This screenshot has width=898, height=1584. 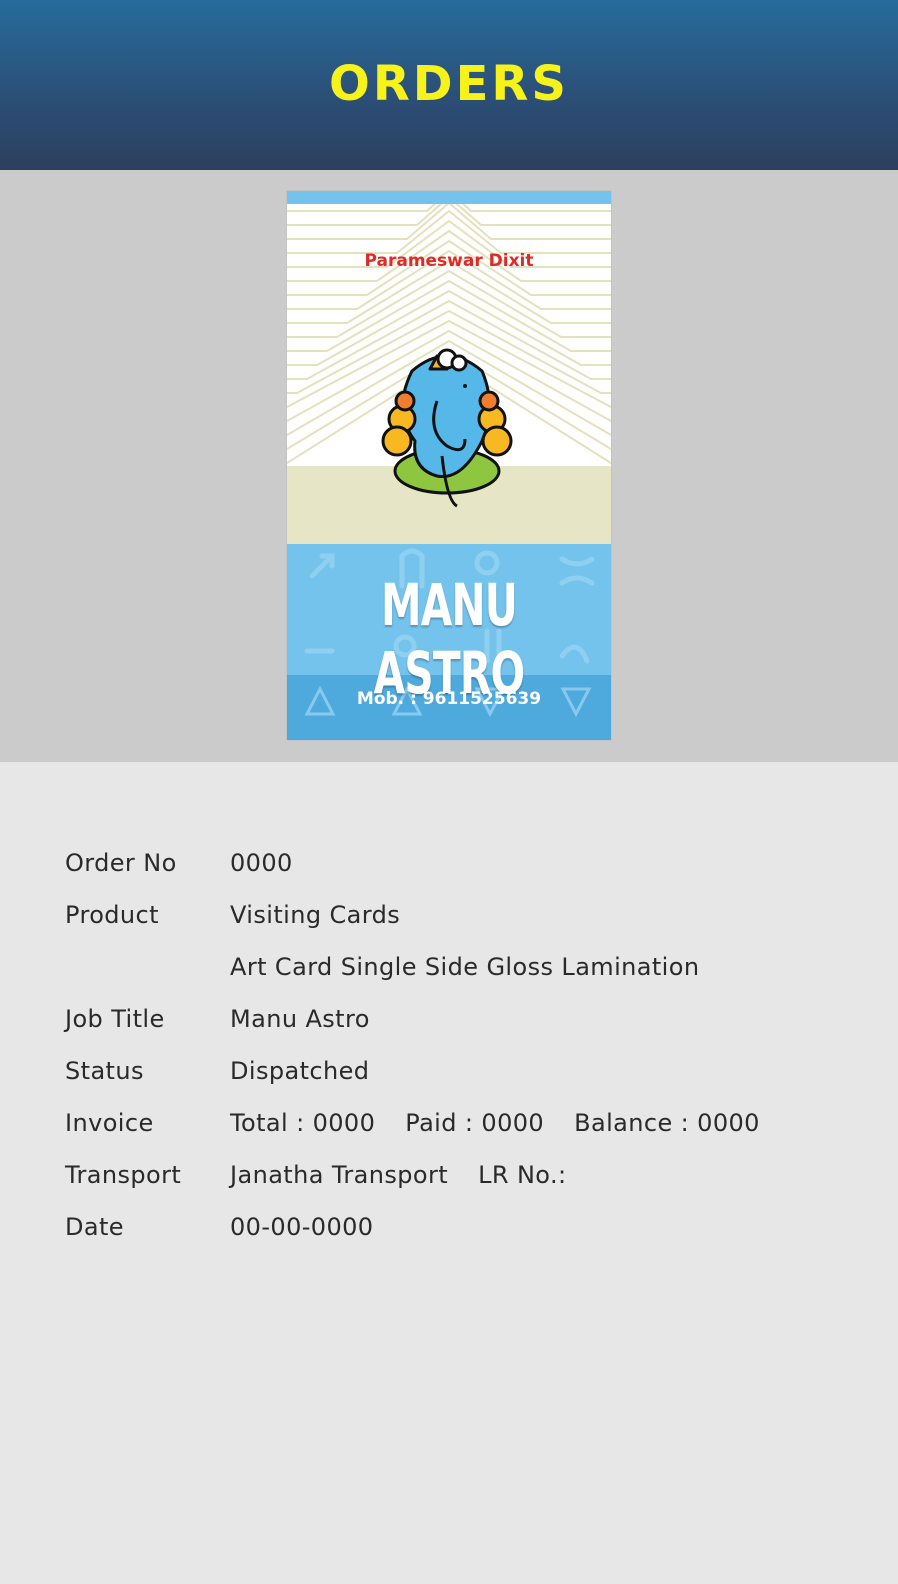 I want to click on transport-values: Janatha Transport LR No.:, so click(x=398, y=1175).